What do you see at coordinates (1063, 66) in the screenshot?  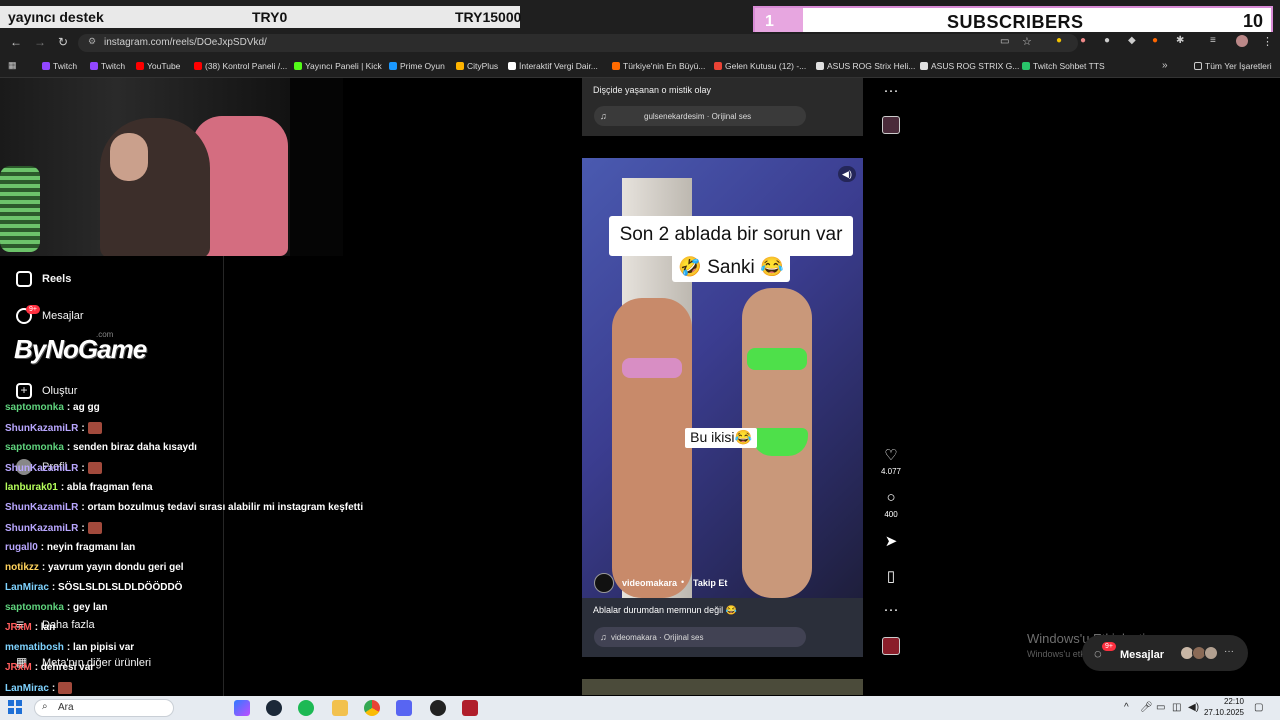 I see `bookmark-tts: Twitch Sohbet TTS` at bounding box center [1063, 66].